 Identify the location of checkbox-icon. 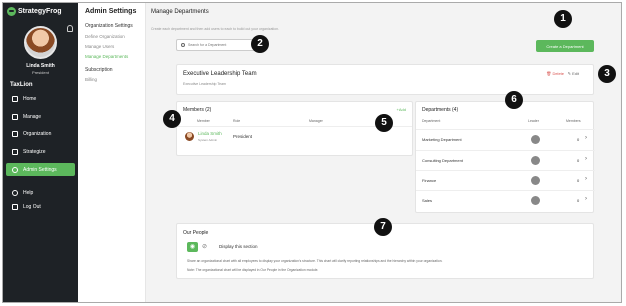
(15, 116).